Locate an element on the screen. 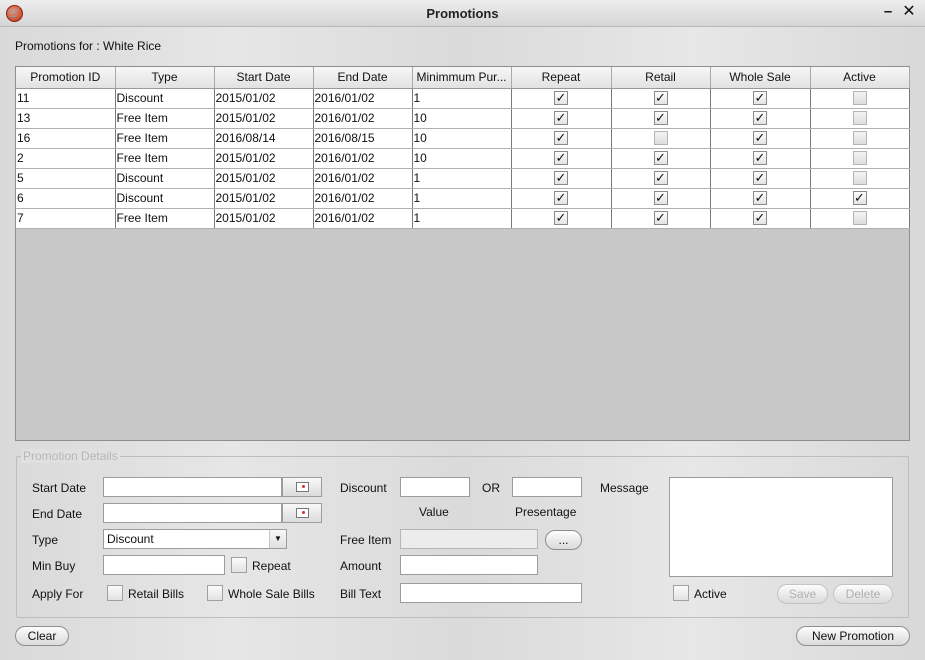 Image resolution: width=925 pixels, height=660 pixels. bill-text-field is located at coordinates (491, 593).